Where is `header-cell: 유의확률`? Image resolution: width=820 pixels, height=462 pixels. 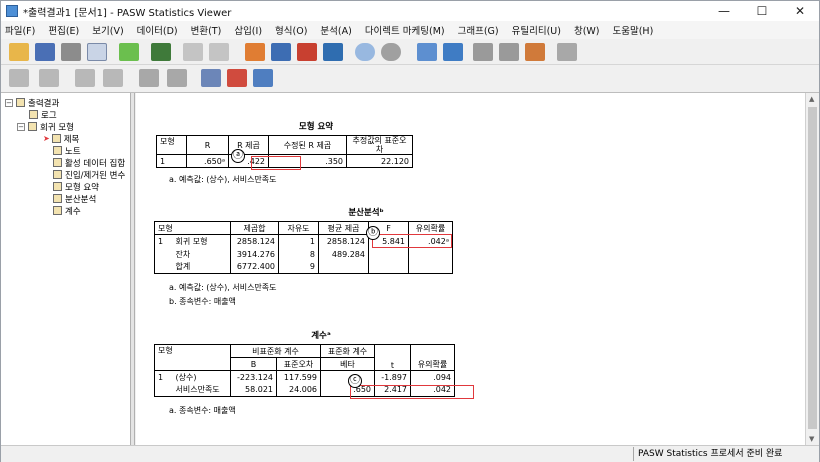 header-cell: 유의확률 is located at coordinates (430, 228).